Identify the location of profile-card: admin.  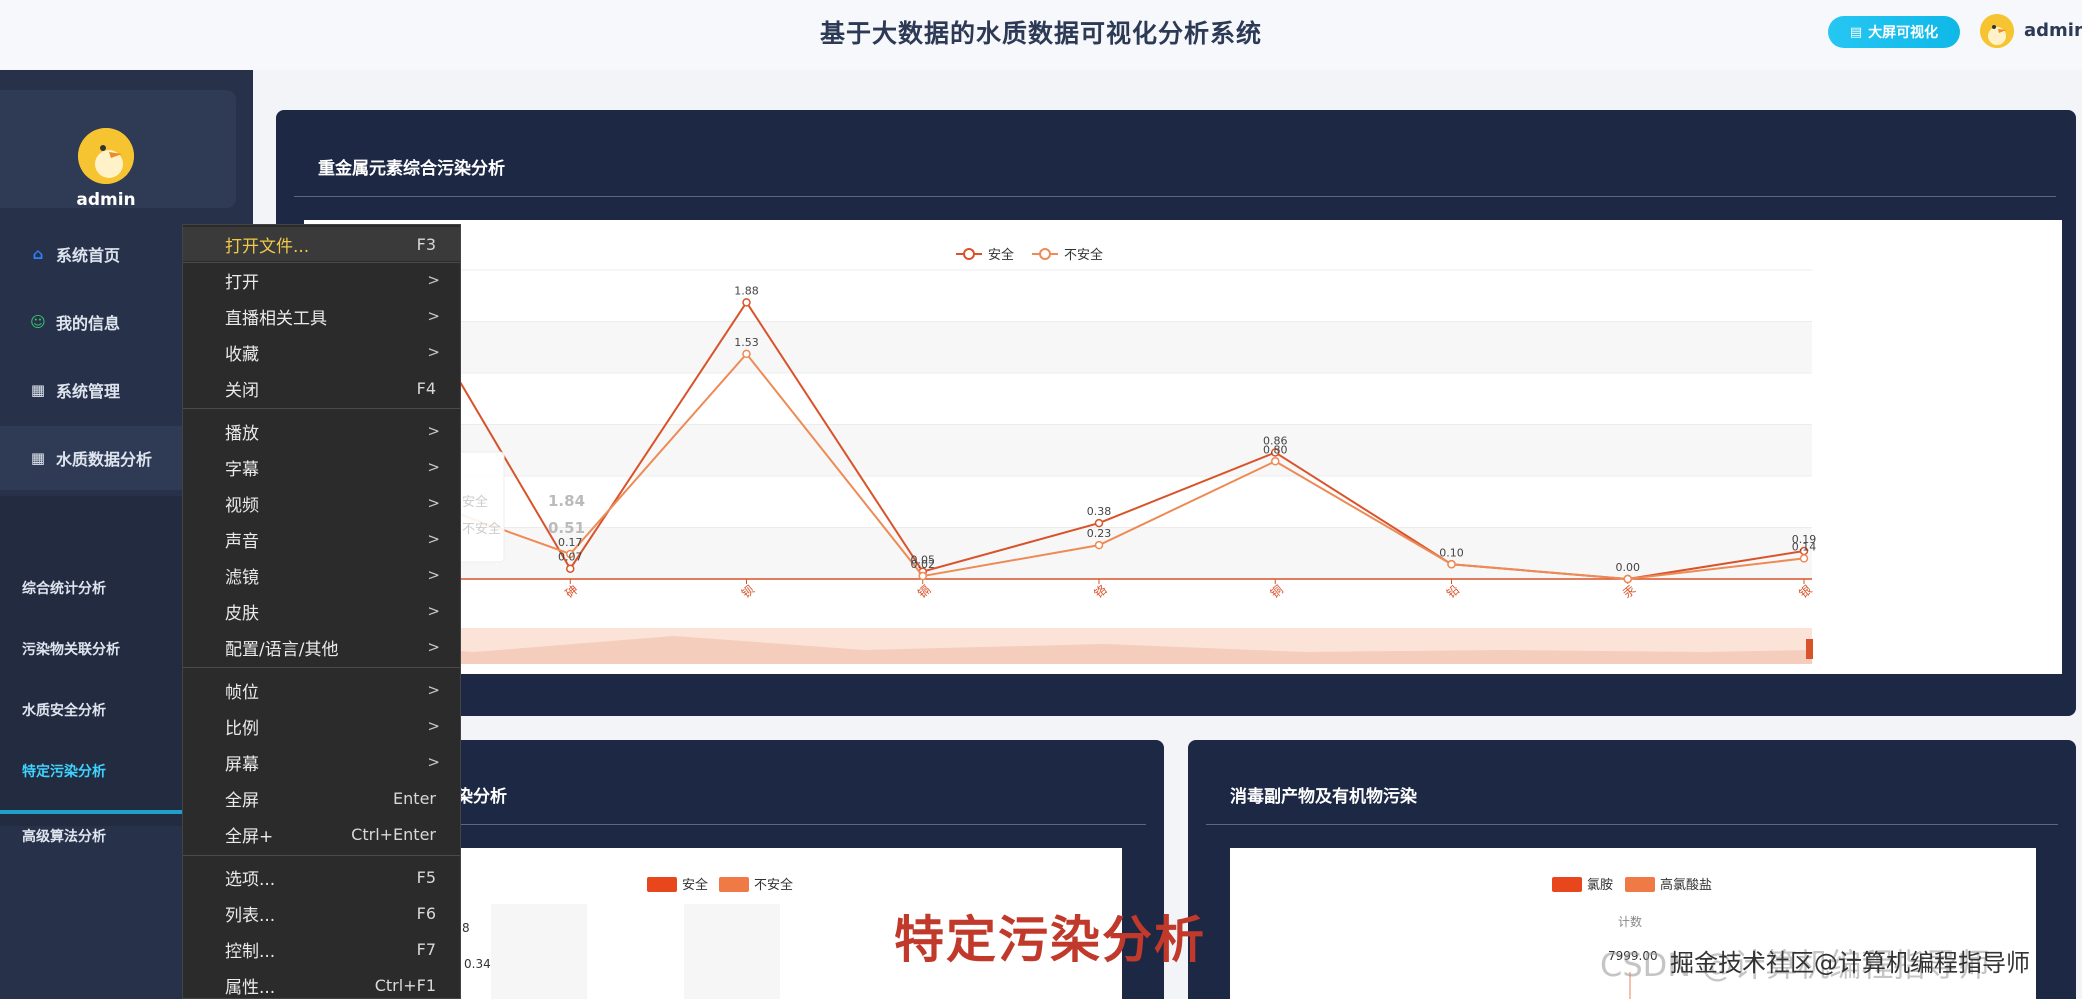
(118, 150).